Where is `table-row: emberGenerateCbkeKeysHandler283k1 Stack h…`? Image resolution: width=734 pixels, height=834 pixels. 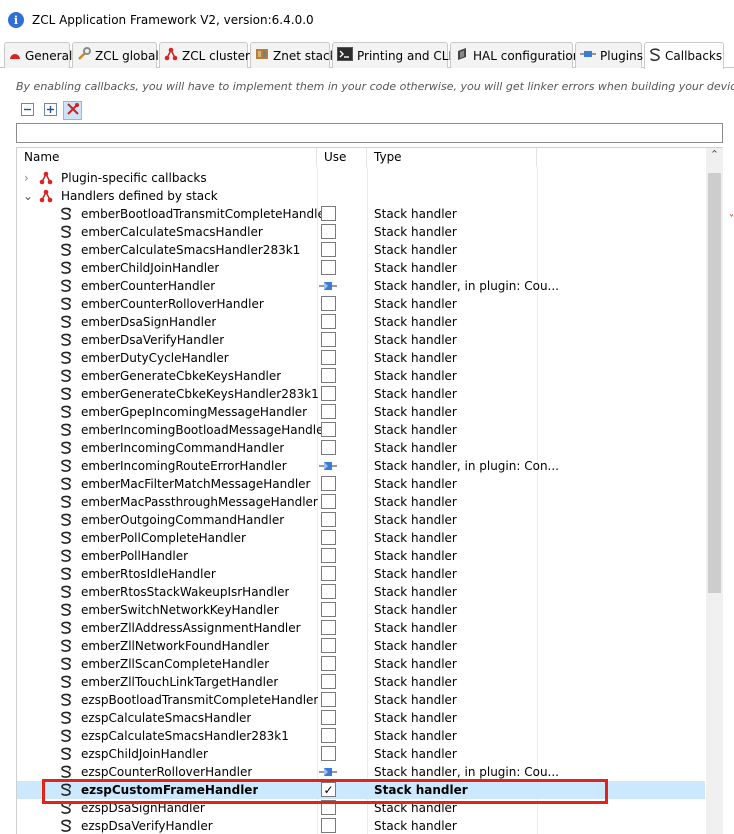
table-row: emberGenerateCbkeKeysHandler283k1 Stack h… is located at coordinates (361, 394).